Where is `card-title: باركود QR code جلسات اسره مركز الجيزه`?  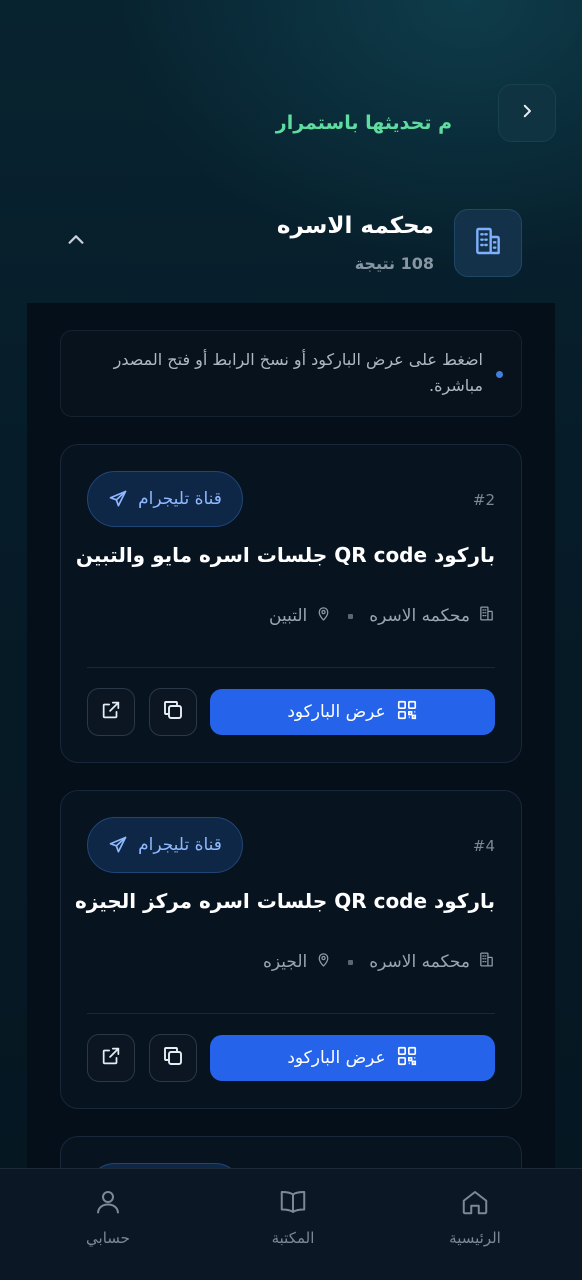
card-title: باركود QR code جلسات اسره مركز الجيزه is located at coordinates (284, 901).